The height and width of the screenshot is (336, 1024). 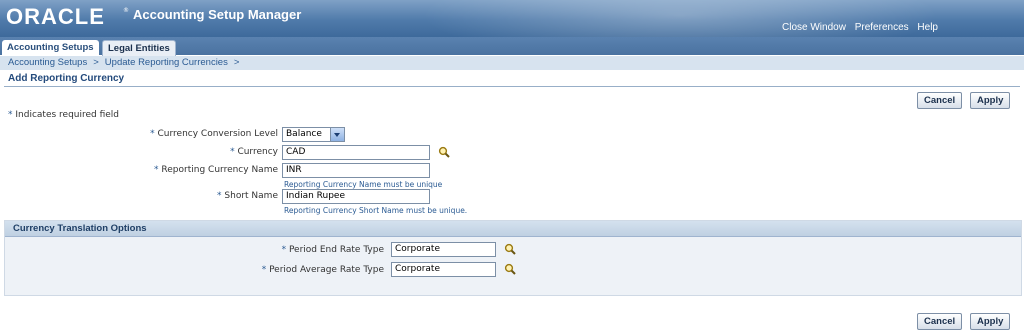 I want to click on period-average-label: * Period Average Rate Type, so click(x=322, y=270).